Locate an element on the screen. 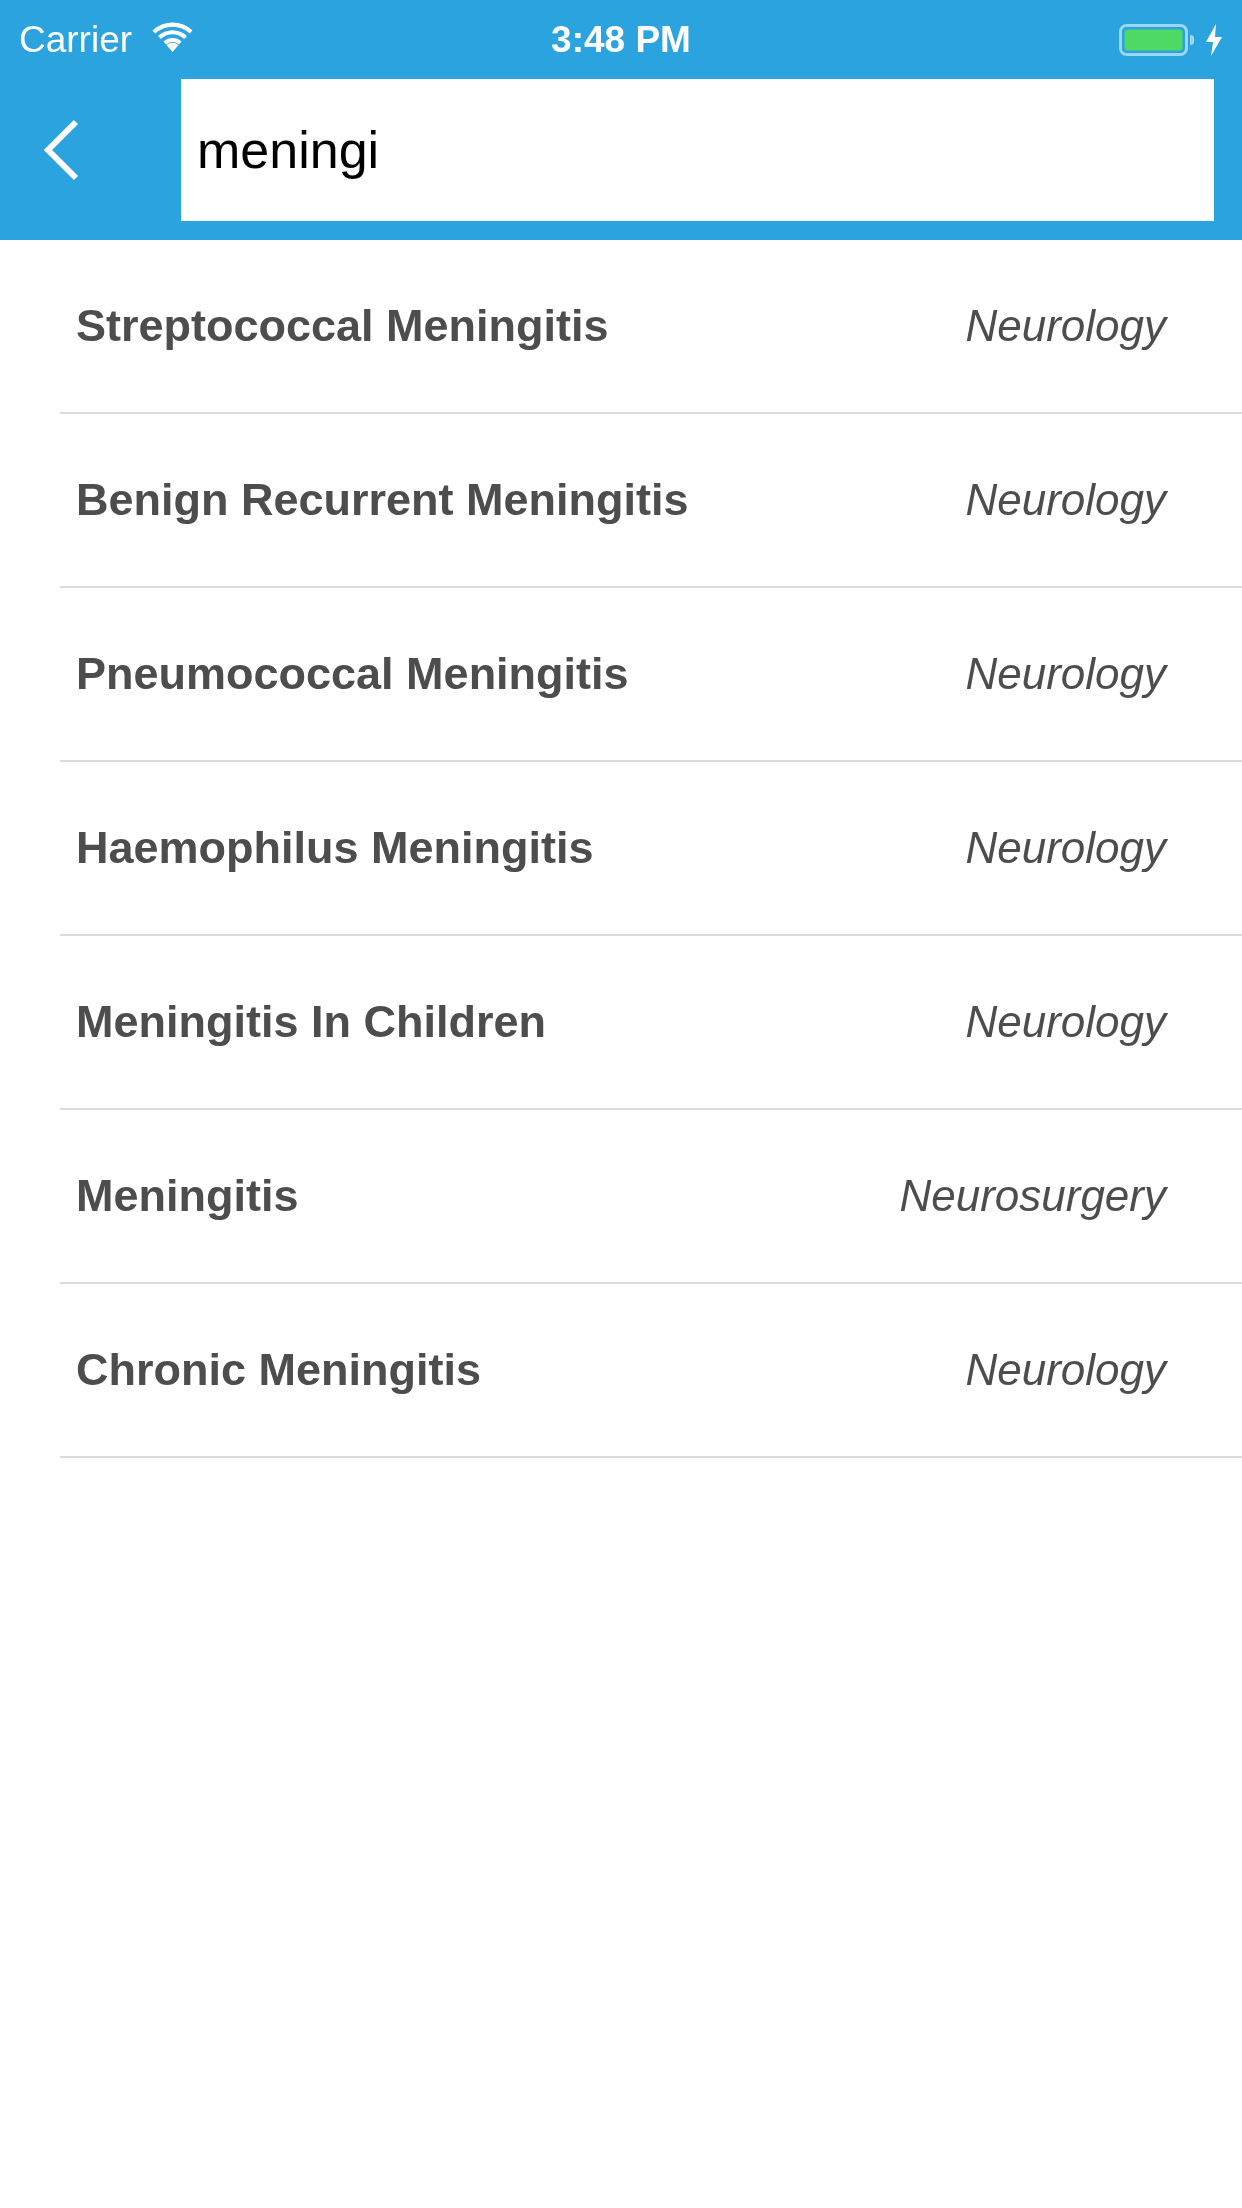  result-row: Haemophilus Meningitis Neurology is located at coordinates (651, 849).